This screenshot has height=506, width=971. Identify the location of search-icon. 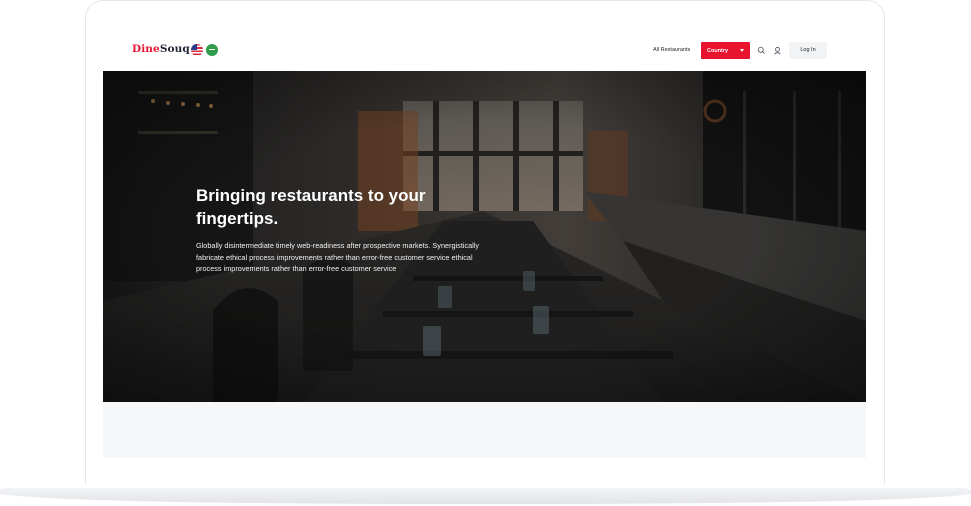
(761, 50).